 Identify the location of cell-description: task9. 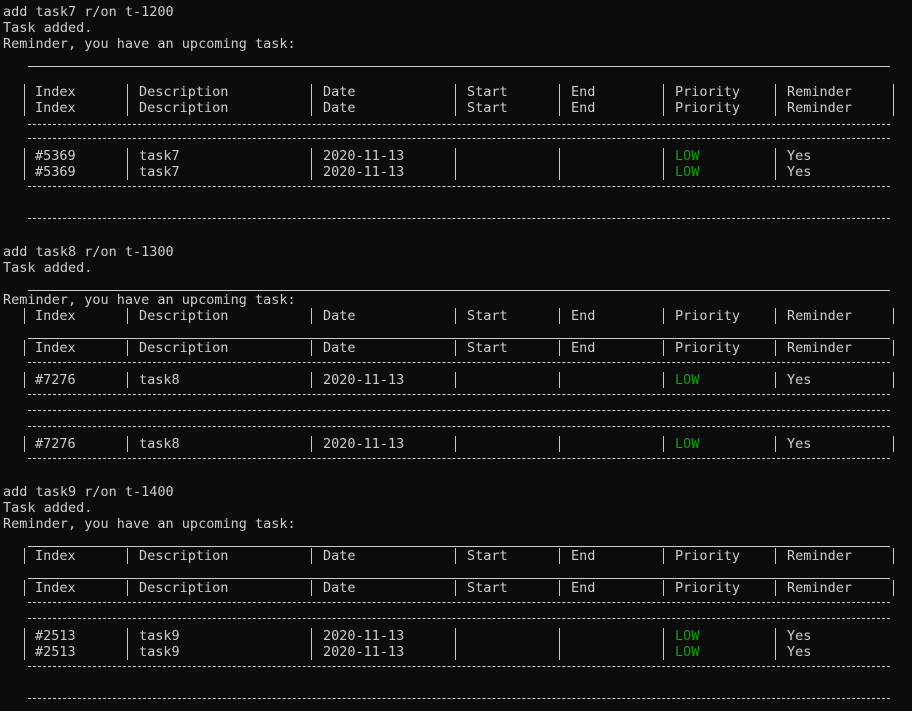
(159, 636).